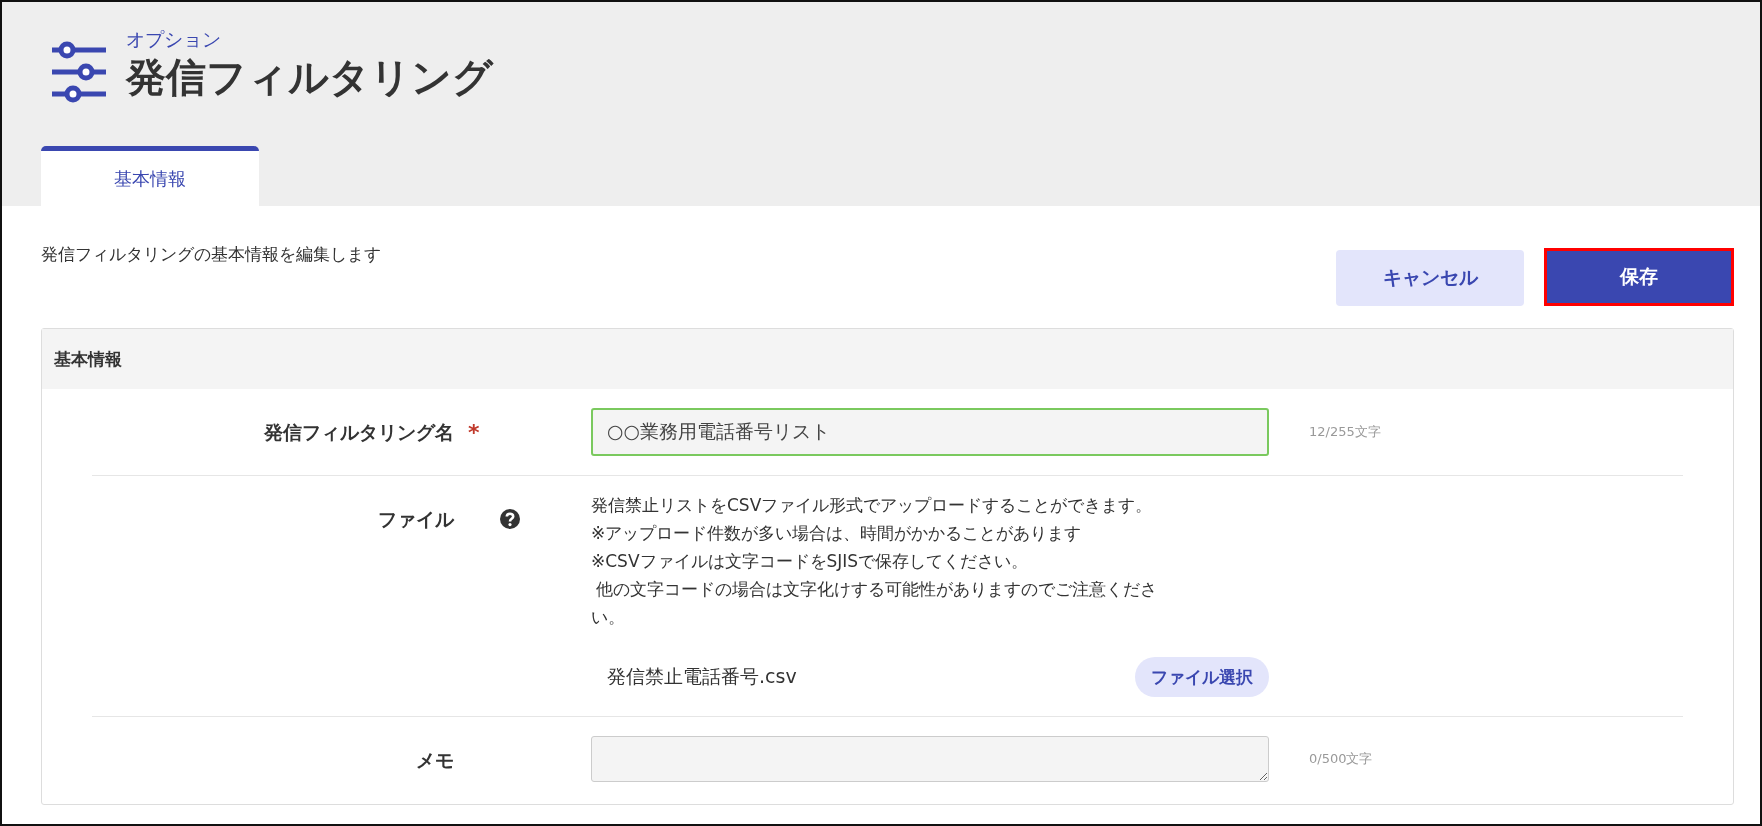  What do you see at coordinates (810, 561) in the screenshot?
I see `note-text: ※CSVファイルは文字コードをSJISで保存してください。` at bounding box center [810, 561].